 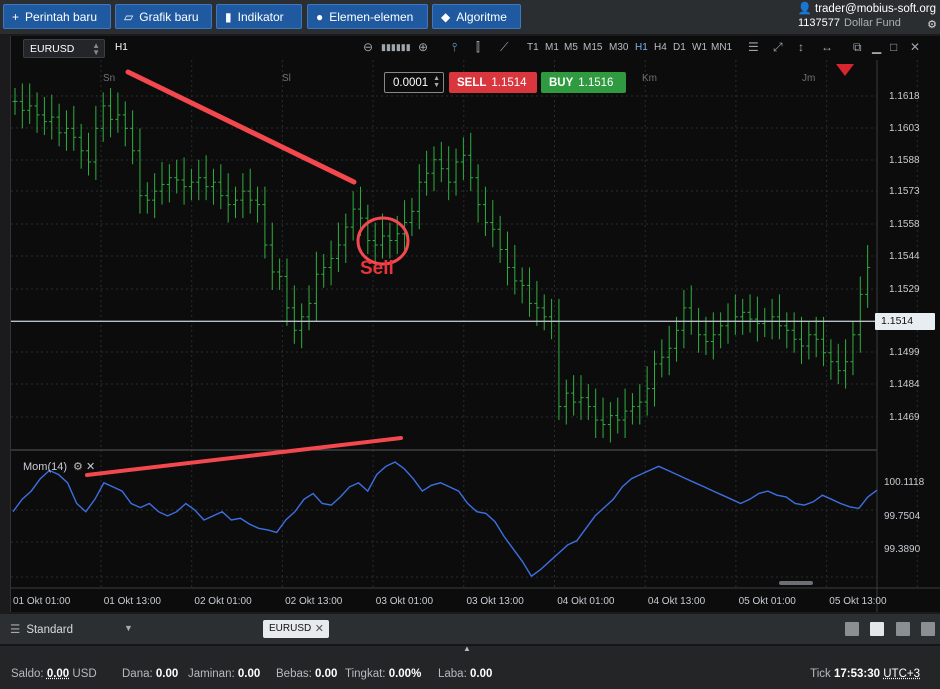 What do you see at coordinates (493, 82) in the screenshot?
I see `sell-button: SELL 1.1514` at bounding box center [493, 82].